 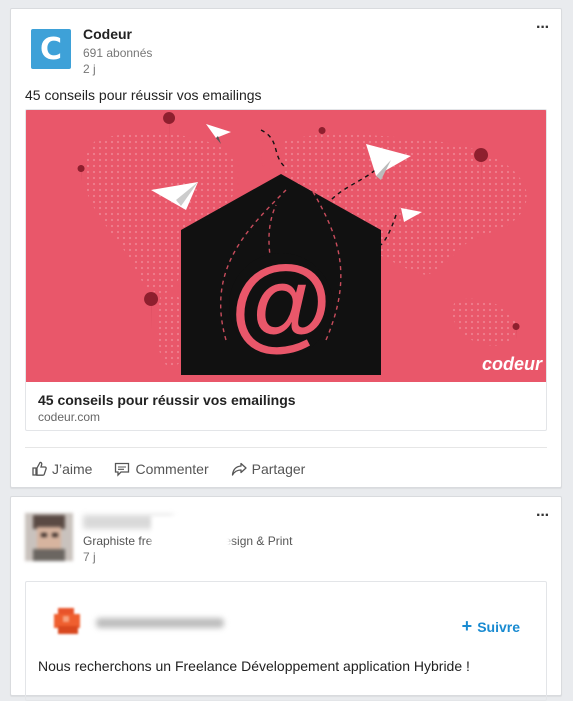 I want to click on like-label: J’aime, so click(x=72, y=469).